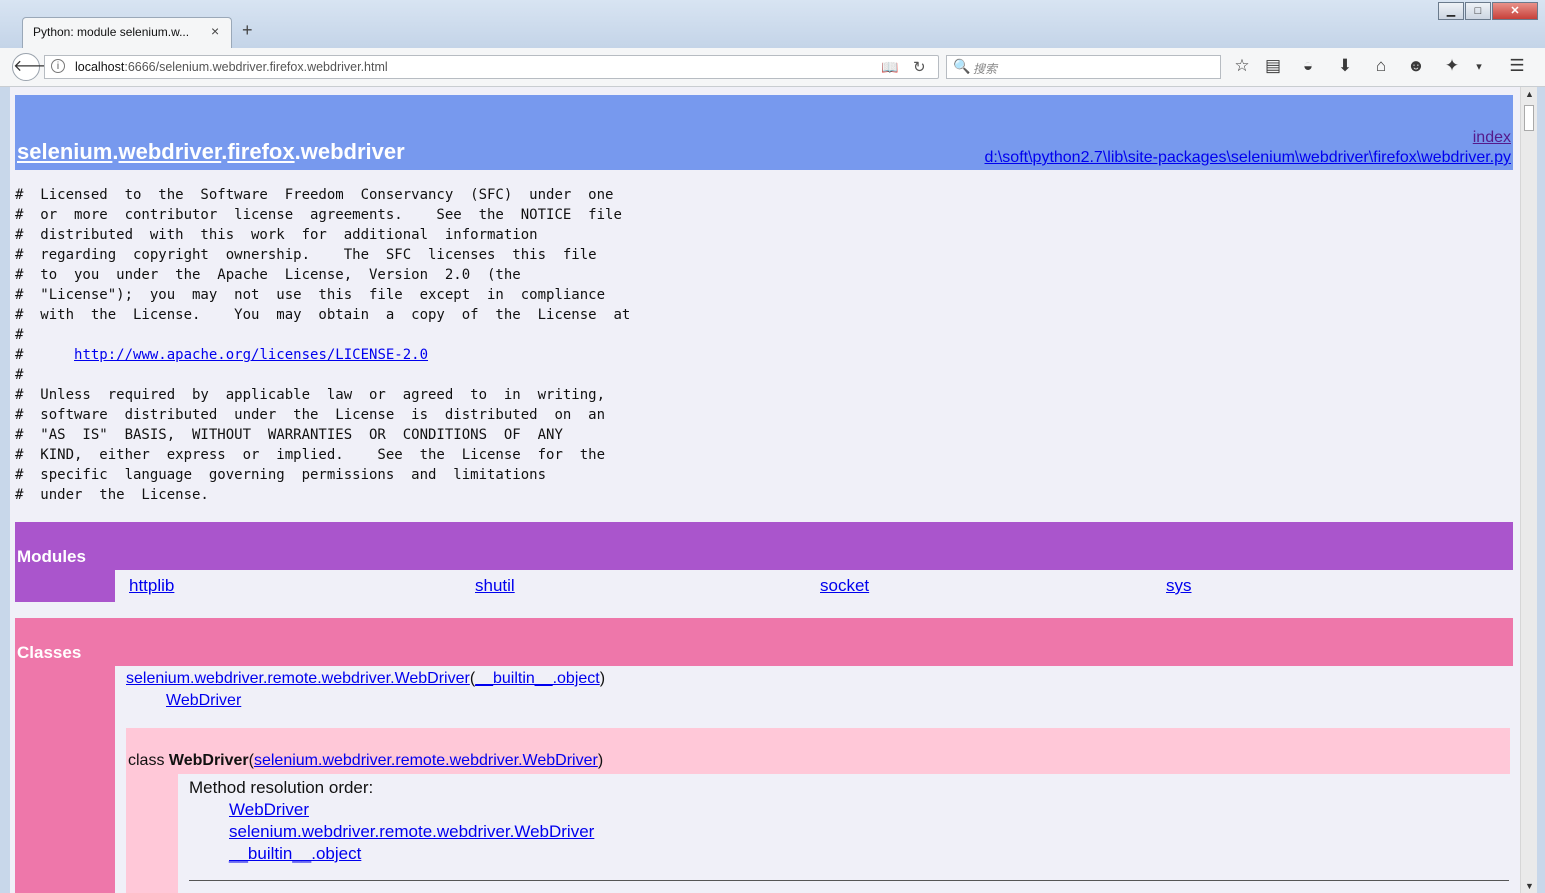  Describe the element at coordinates (919, 67) in the screenshot. I see `reload-icon: ↻` at that location.